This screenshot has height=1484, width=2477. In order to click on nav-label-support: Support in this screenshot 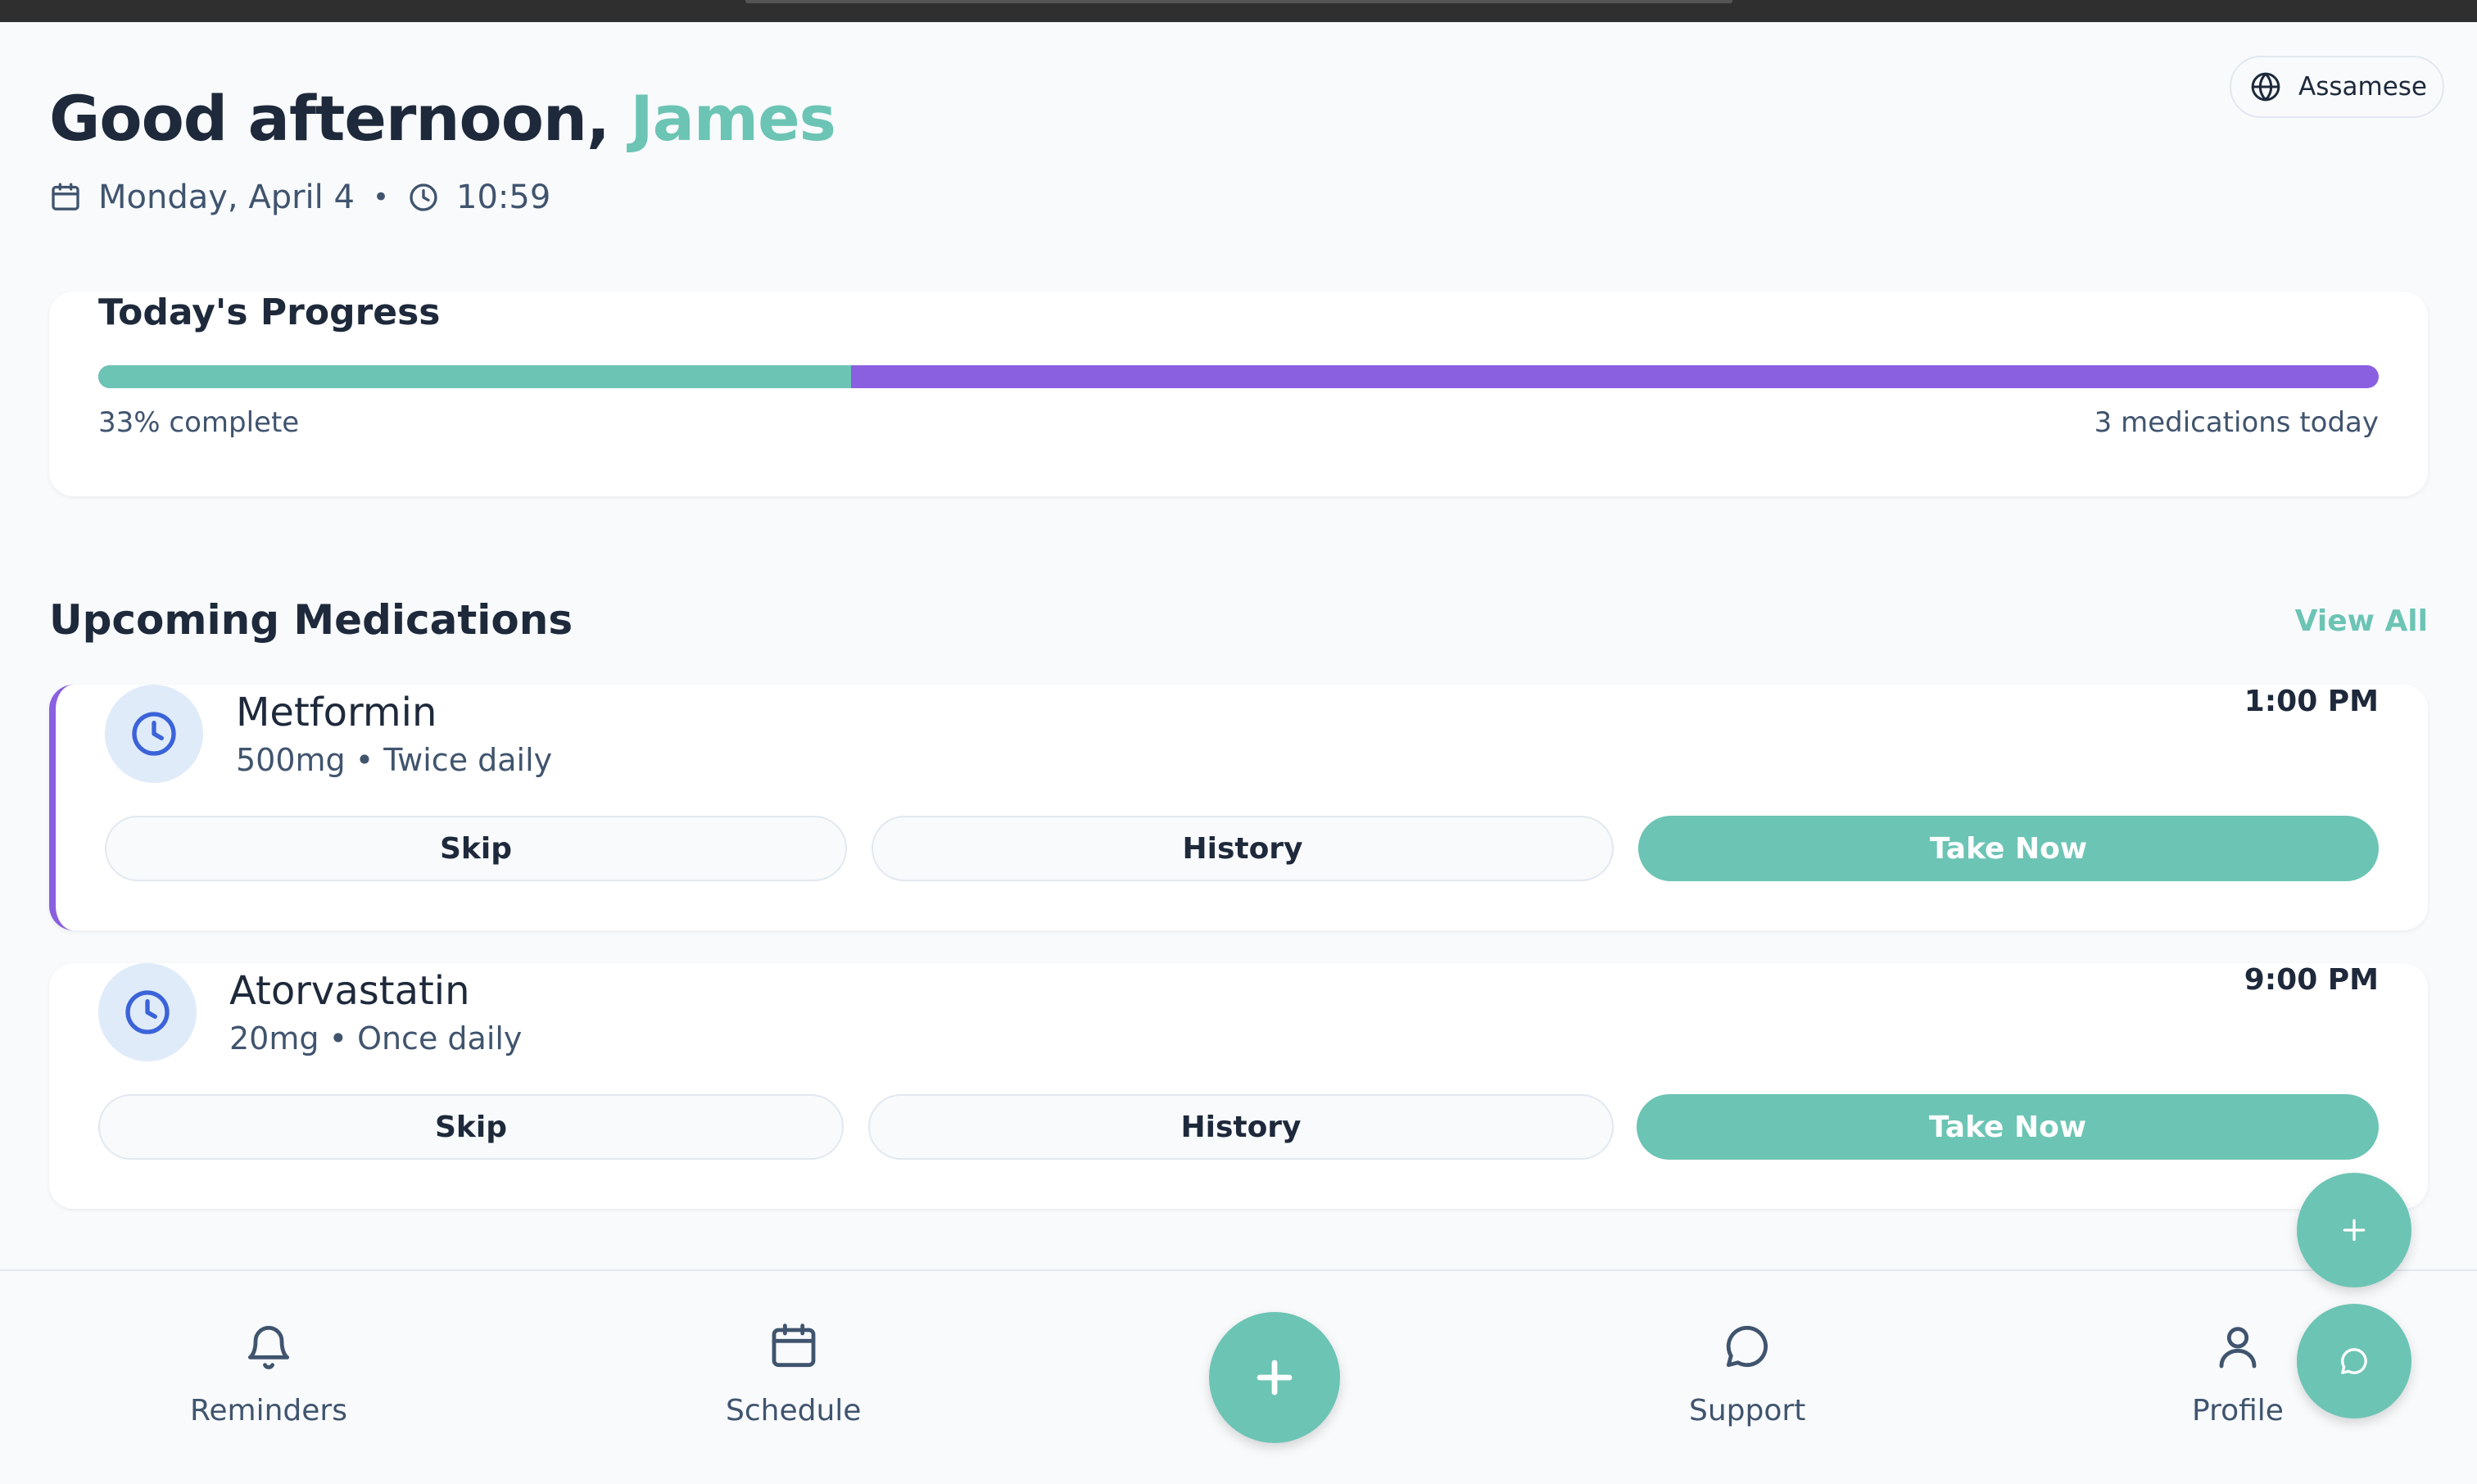, I will do `click(1747, 1410)`.